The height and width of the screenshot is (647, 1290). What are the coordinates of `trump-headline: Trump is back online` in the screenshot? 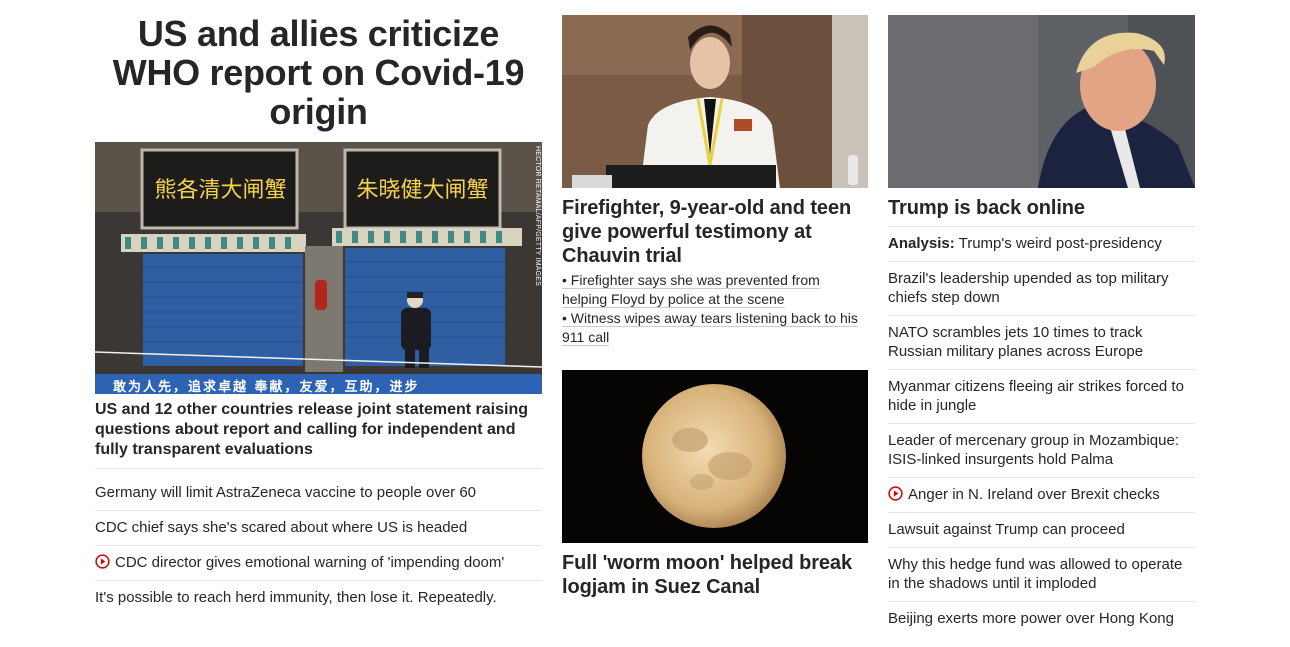 It's located at (1041, 211).